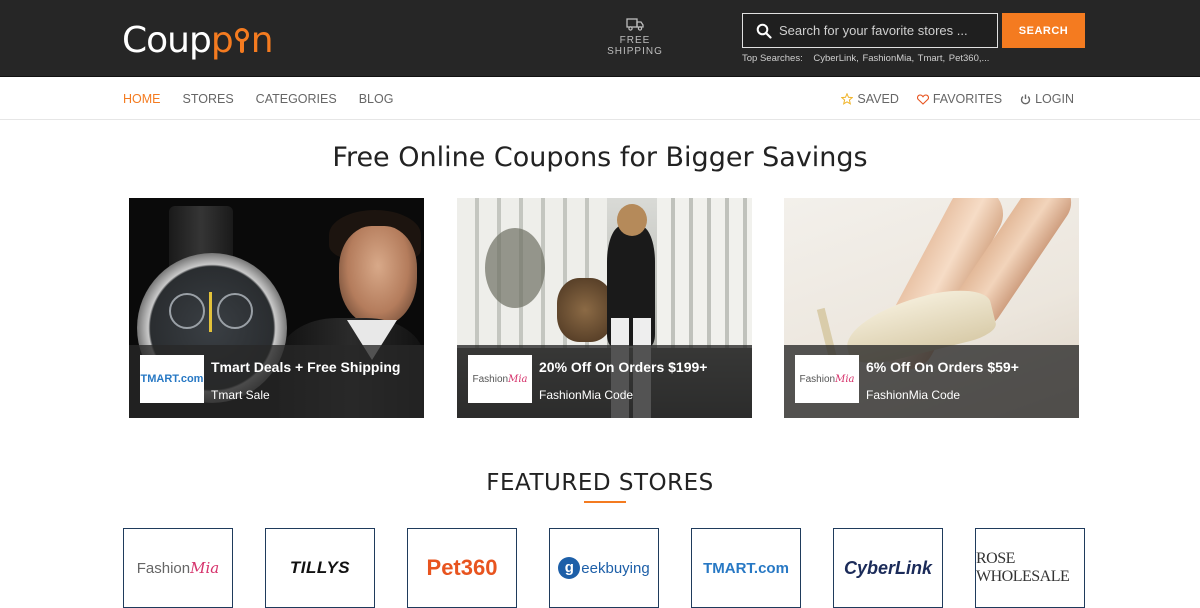 This screenshot has width=1200, height=608. I want to click on store-tile-tillys: TILLYS, so click(320, 568).